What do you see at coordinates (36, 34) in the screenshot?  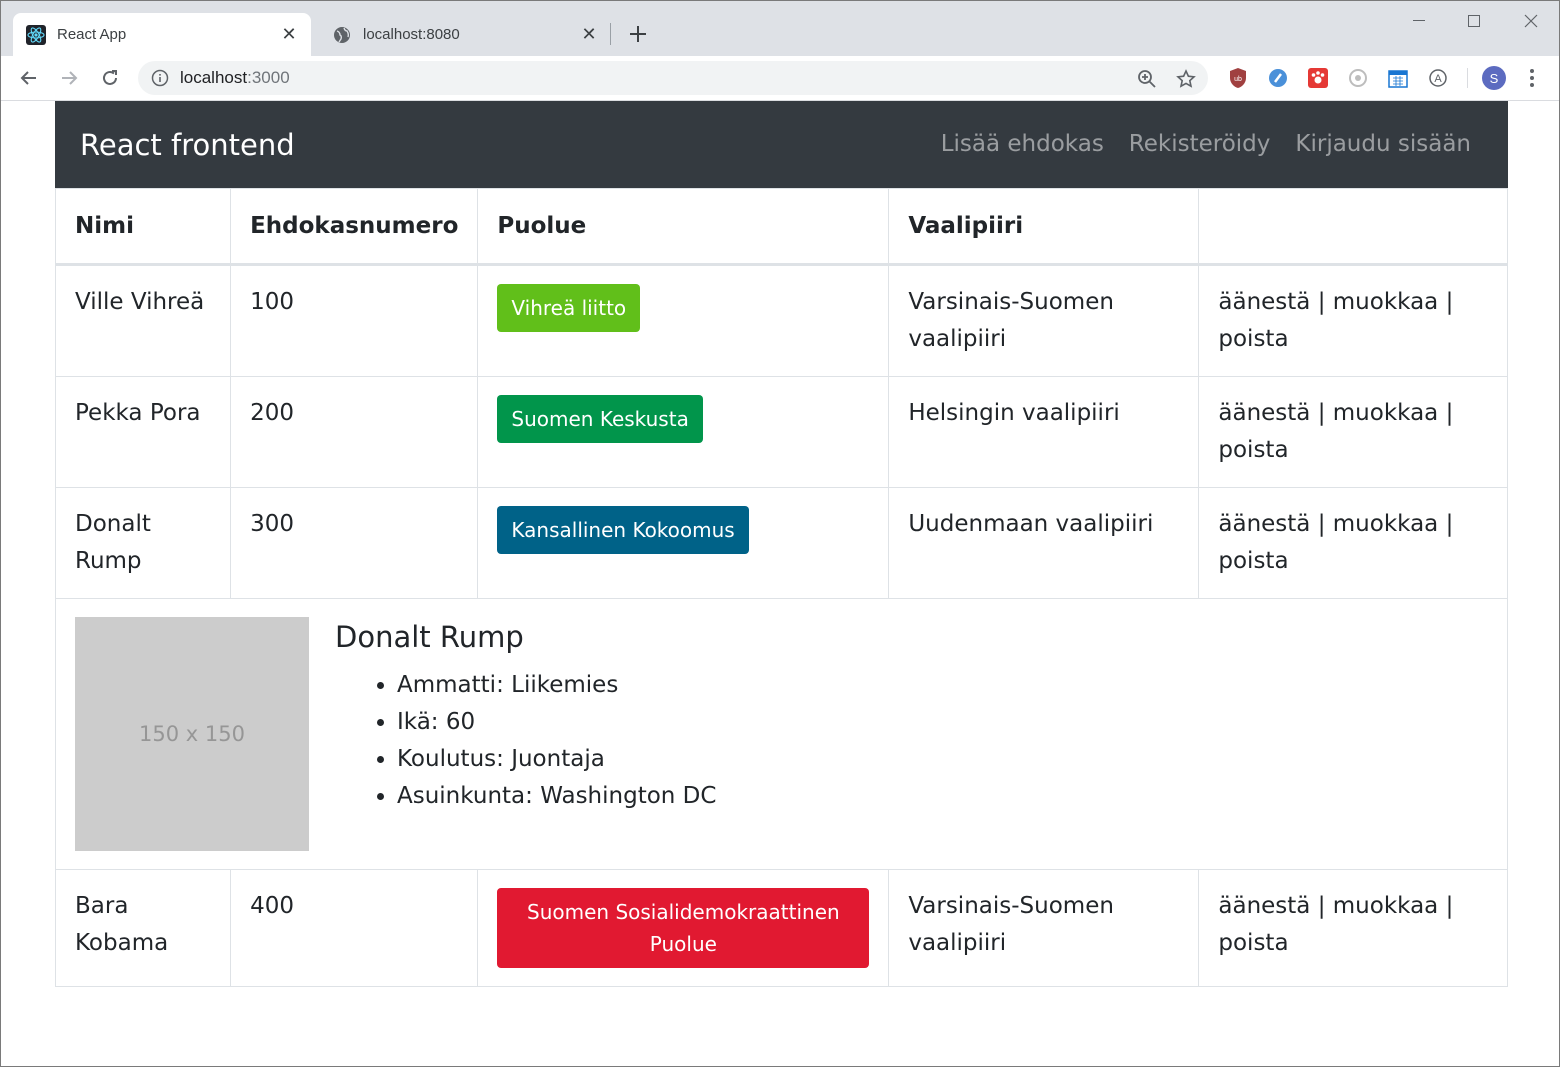 I see `react-icon` at bounding box center [36, 34].